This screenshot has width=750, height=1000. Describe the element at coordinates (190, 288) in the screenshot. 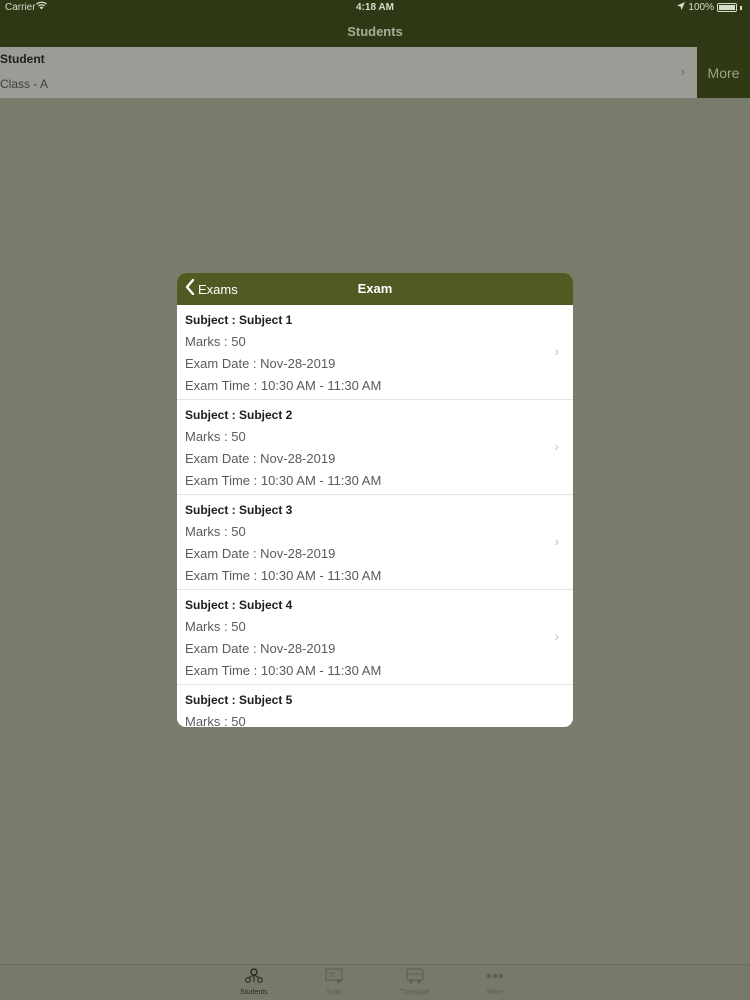

I see `chevron-left-icon` at that location.